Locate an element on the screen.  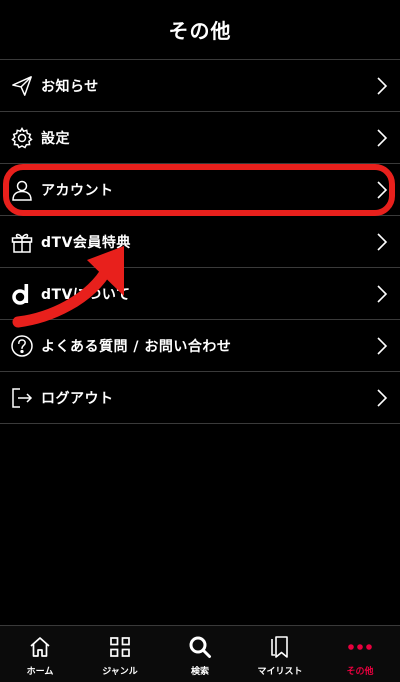
menu-item-label: よくある質問 / お問い合わせ is located at coordinates (136, 346).